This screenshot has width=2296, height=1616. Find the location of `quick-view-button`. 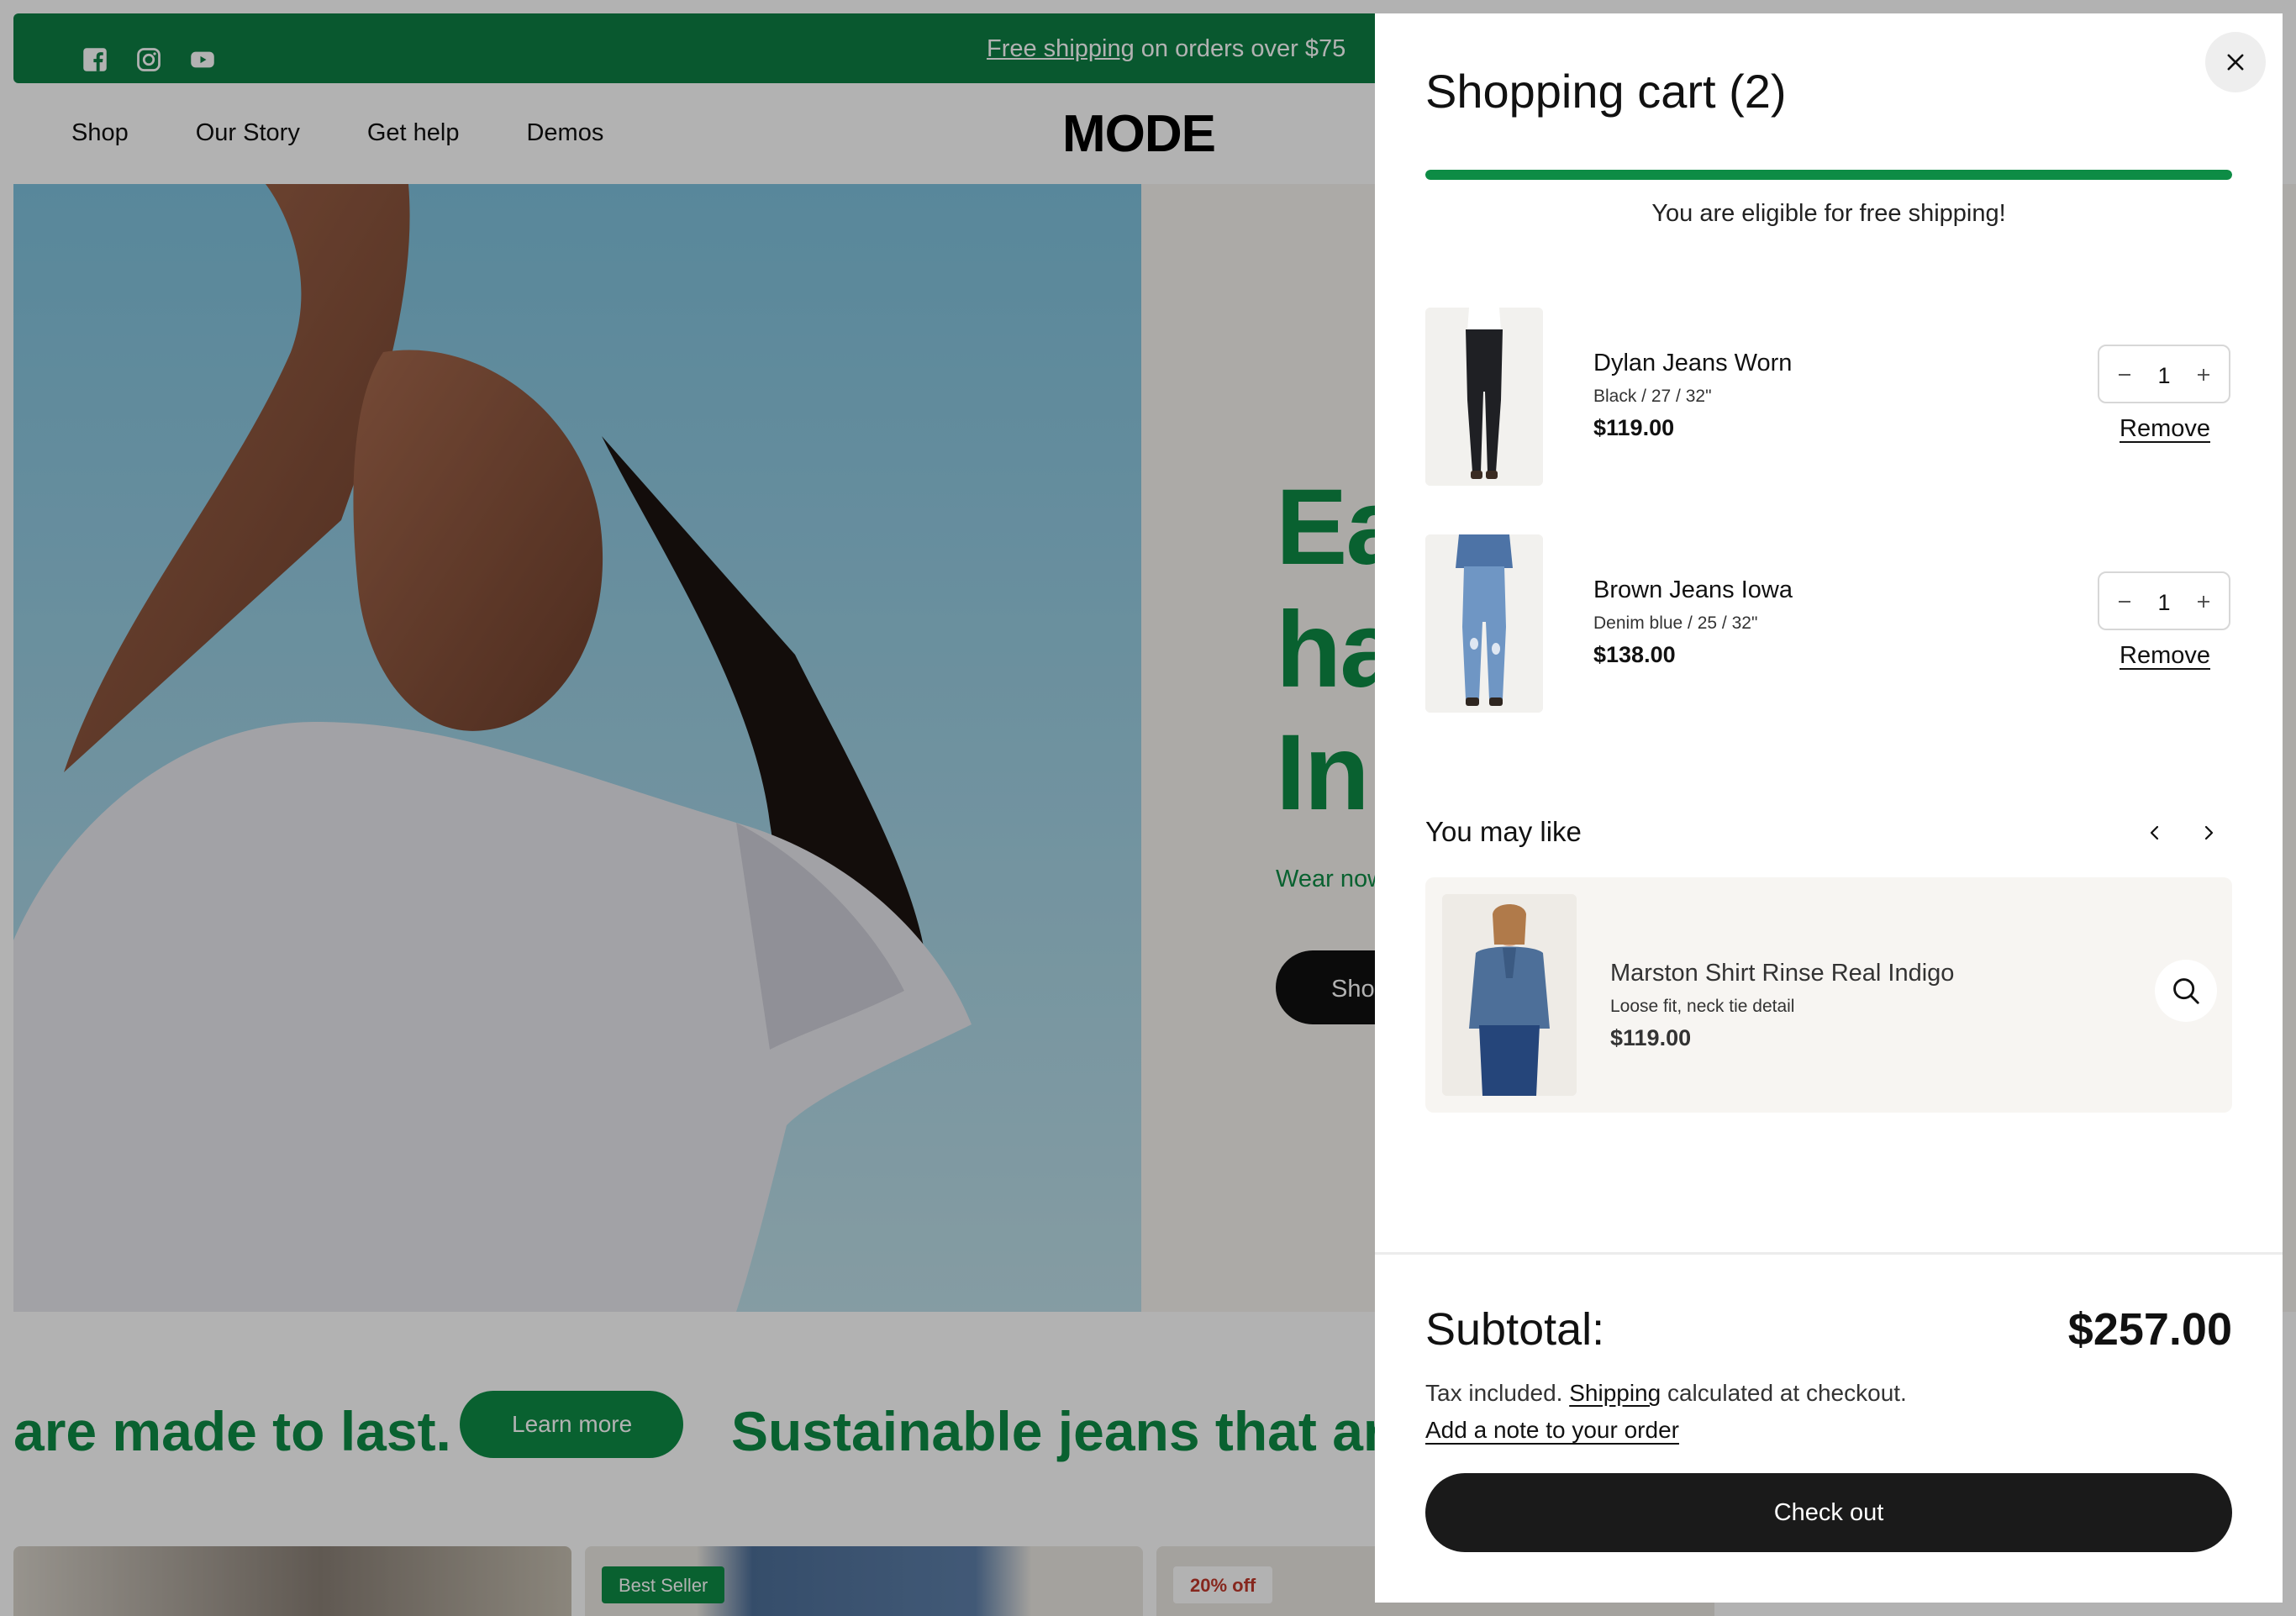

quick-view-button is located at coordinates (2186, 991).